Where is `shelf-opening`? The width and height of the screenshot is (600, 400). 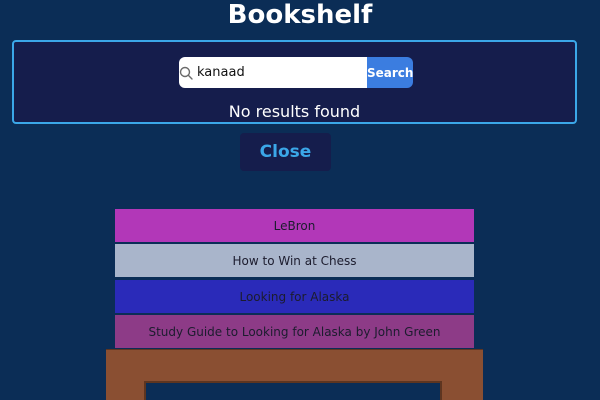 shelf-opening is located at coordinates (293, 390).